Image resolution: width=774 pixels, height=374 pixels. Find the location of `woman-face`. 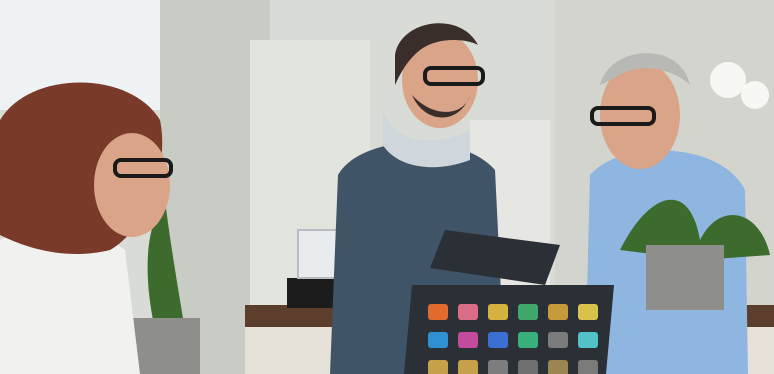

woman-face is located at coordinates (132, 185).